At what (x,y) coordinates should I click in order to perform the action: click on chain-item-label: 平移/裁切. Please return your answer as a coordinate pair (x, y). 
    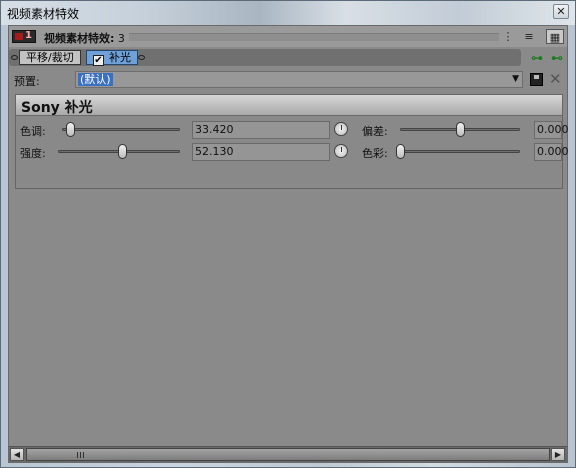
    Looking at the image, I should click on (50, 57).